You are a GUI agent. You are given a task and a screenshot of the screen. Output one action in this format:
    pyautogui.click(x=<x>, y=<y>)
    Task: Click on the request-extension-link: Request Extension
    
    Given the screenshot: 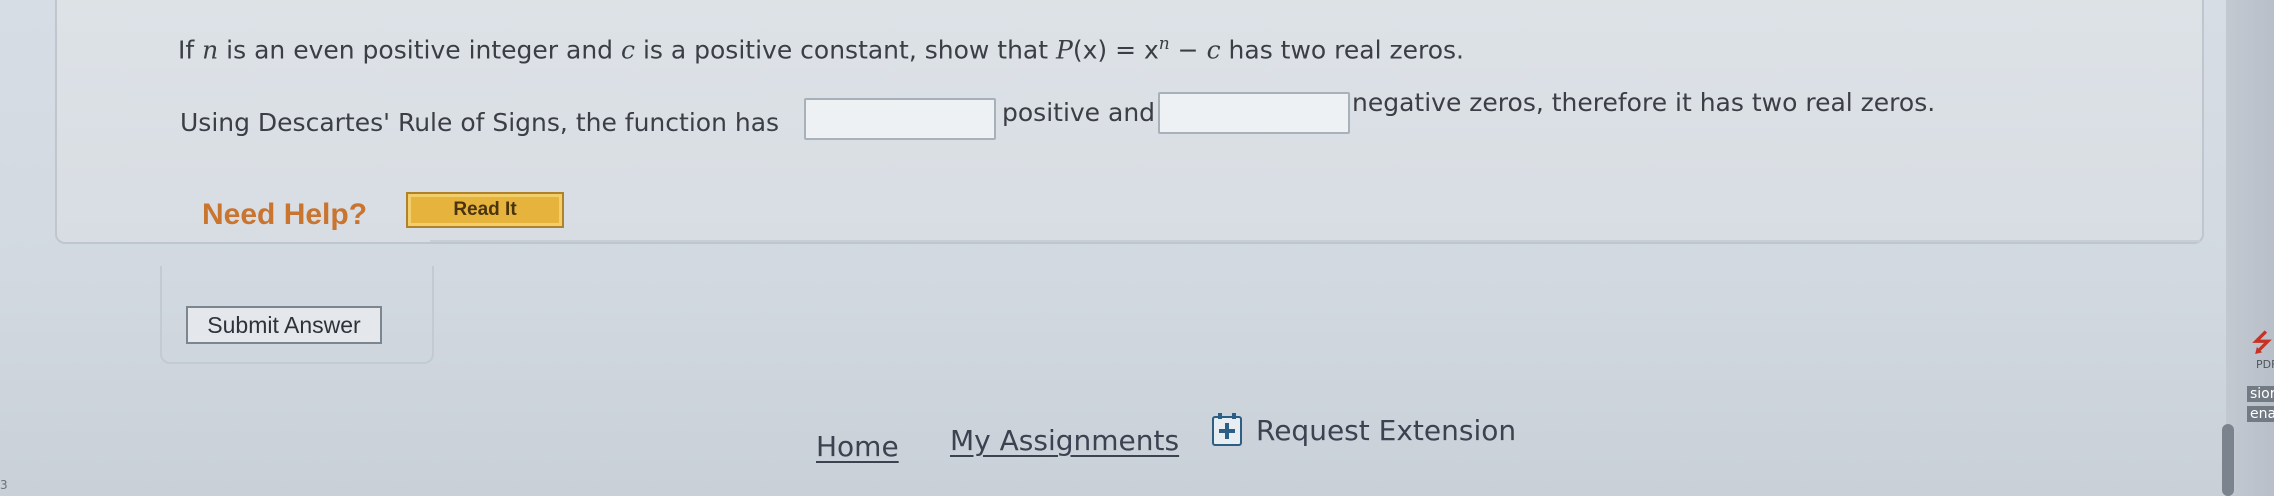 What is the action you would take?
    pyautogui.click(x=1364, y=429)
    